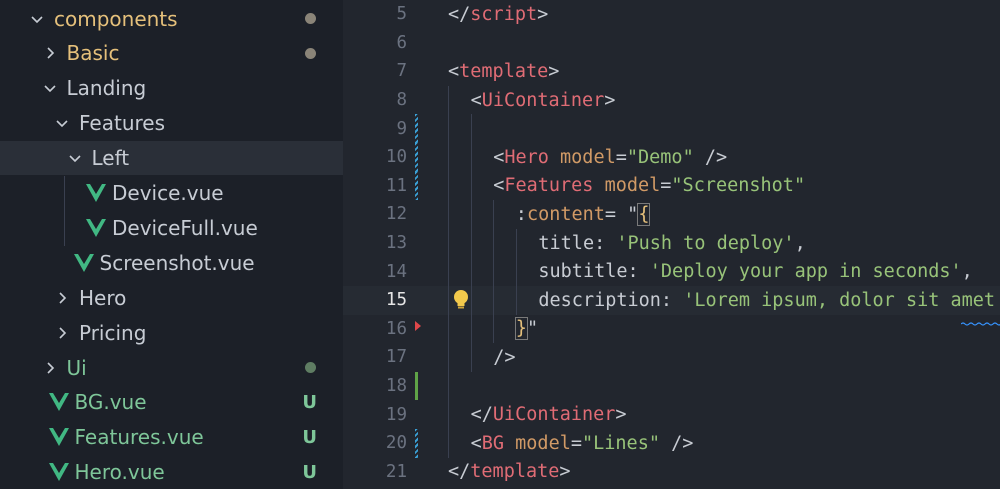  What do you see at coordinates (671, 414) in the screenshot?
I see `code-line: 19 </UiContainer>` at bounding box center [671, 414].